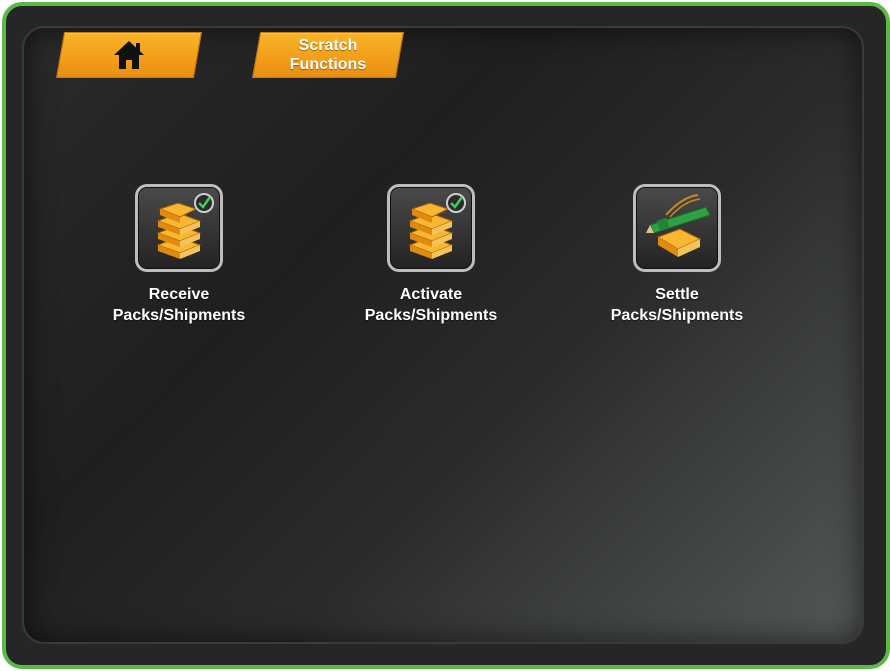 The width and height of the screenshot is (890, 671). I want to click on settle-packs-tile: Settle Packs/Shipments, so click(677, 255).